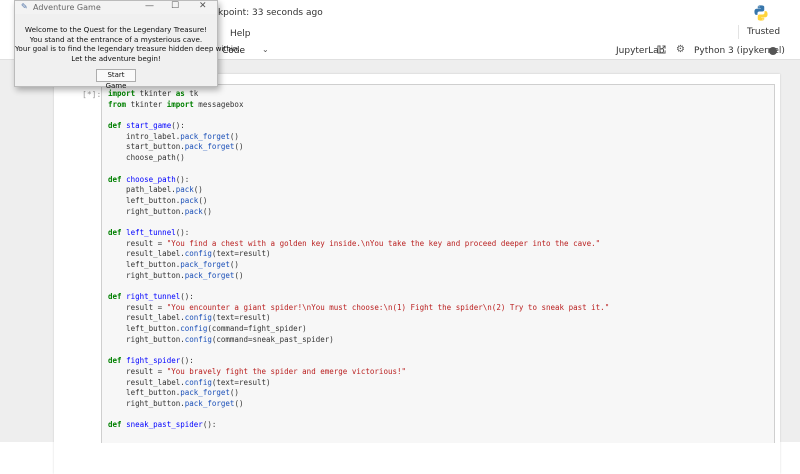 The width and height of the screenshot is (800, 474). What do you see at coordinates (180, 104) in the screenshot?
I see `code-token: import` at bounding box center [180, 104].